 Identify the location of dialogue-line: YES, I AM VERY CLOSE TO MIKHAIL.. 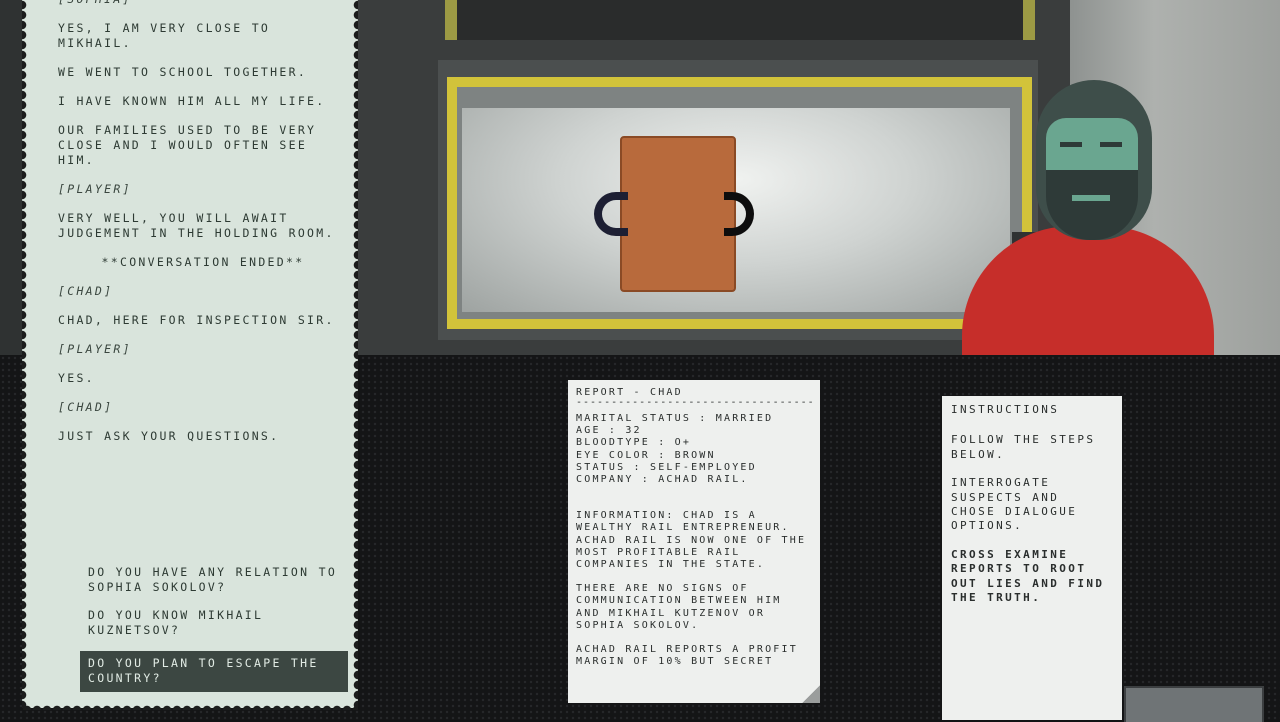
(169, 35).